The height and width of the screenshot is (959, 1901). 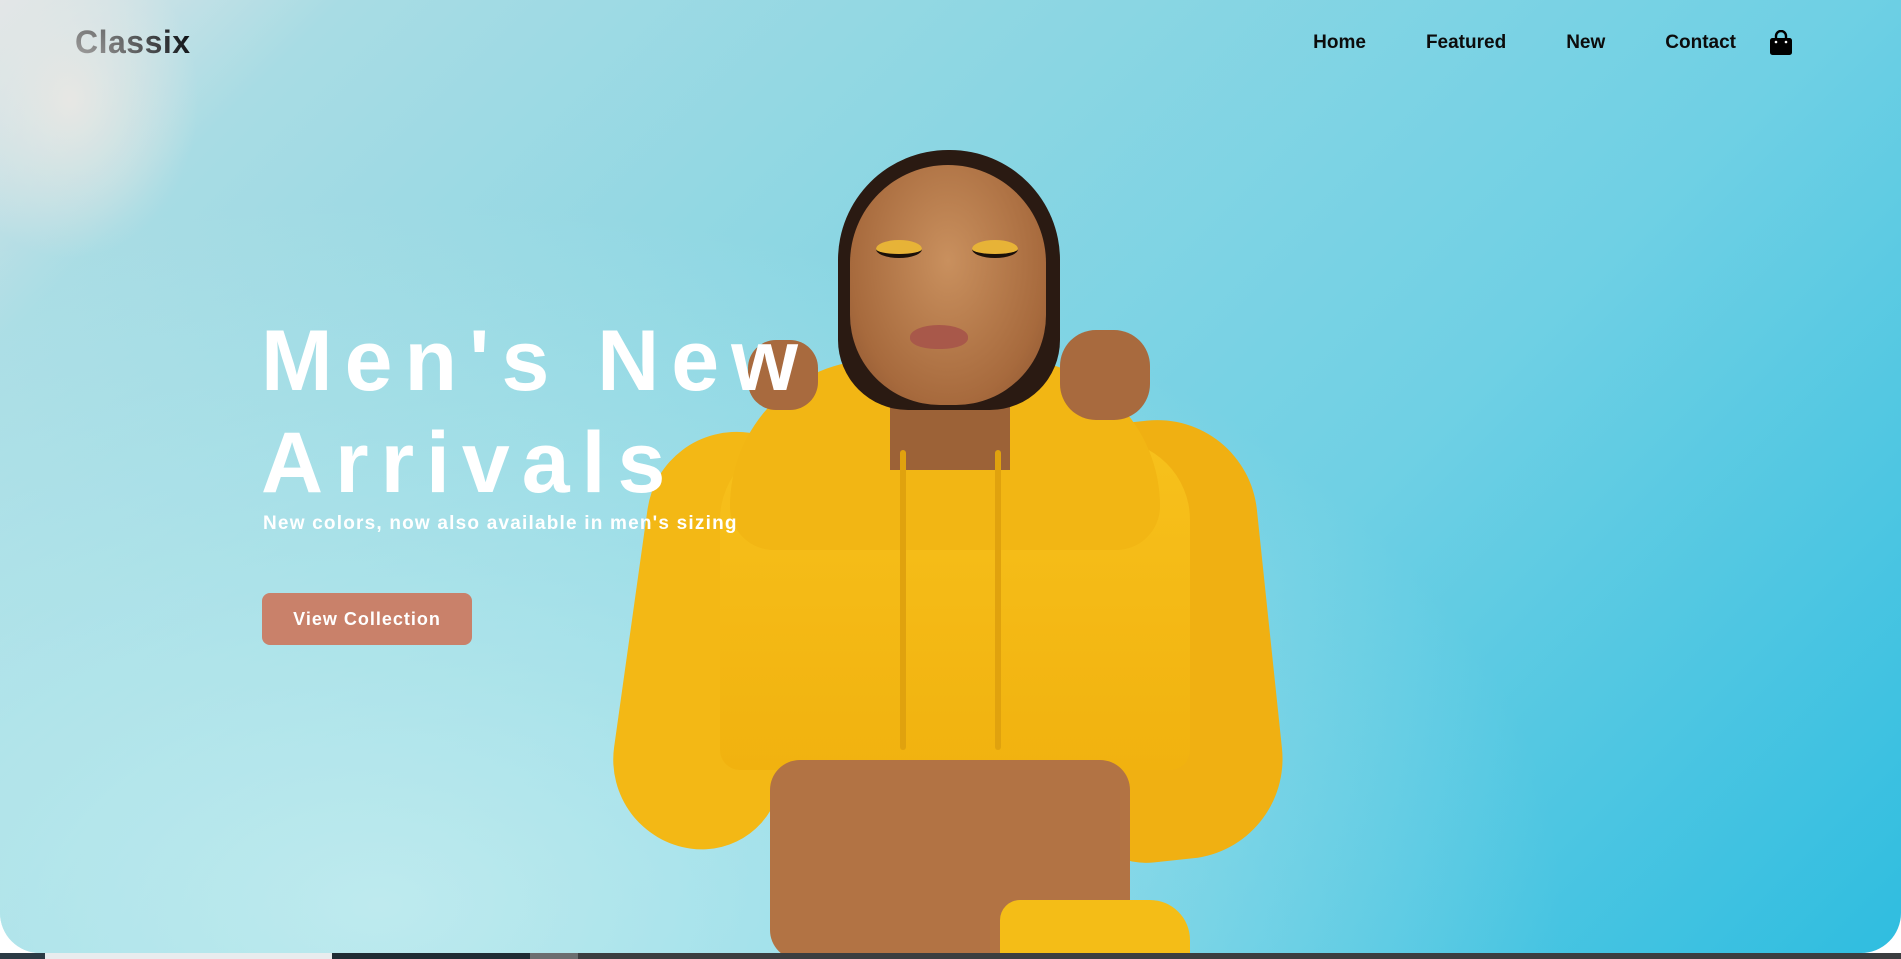 What do you see at coordinates (536, 361) in the screenshot?
I see `hero-headline-line-1: Men's New` at bounding box center [536, 361].